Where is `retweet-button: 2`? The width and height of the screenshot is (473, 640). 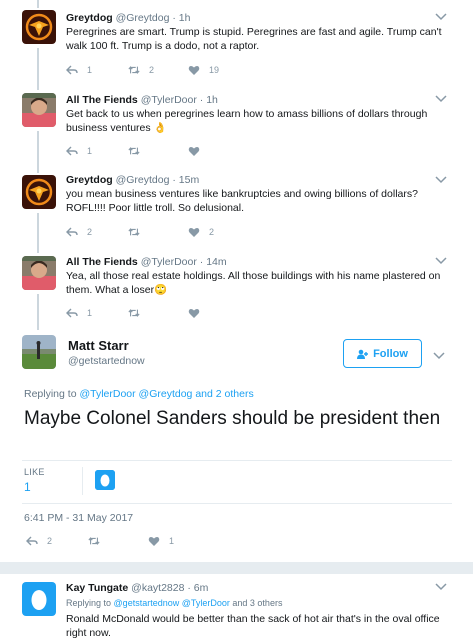 retweet-button: 2 is located at coordinates (141, 70).